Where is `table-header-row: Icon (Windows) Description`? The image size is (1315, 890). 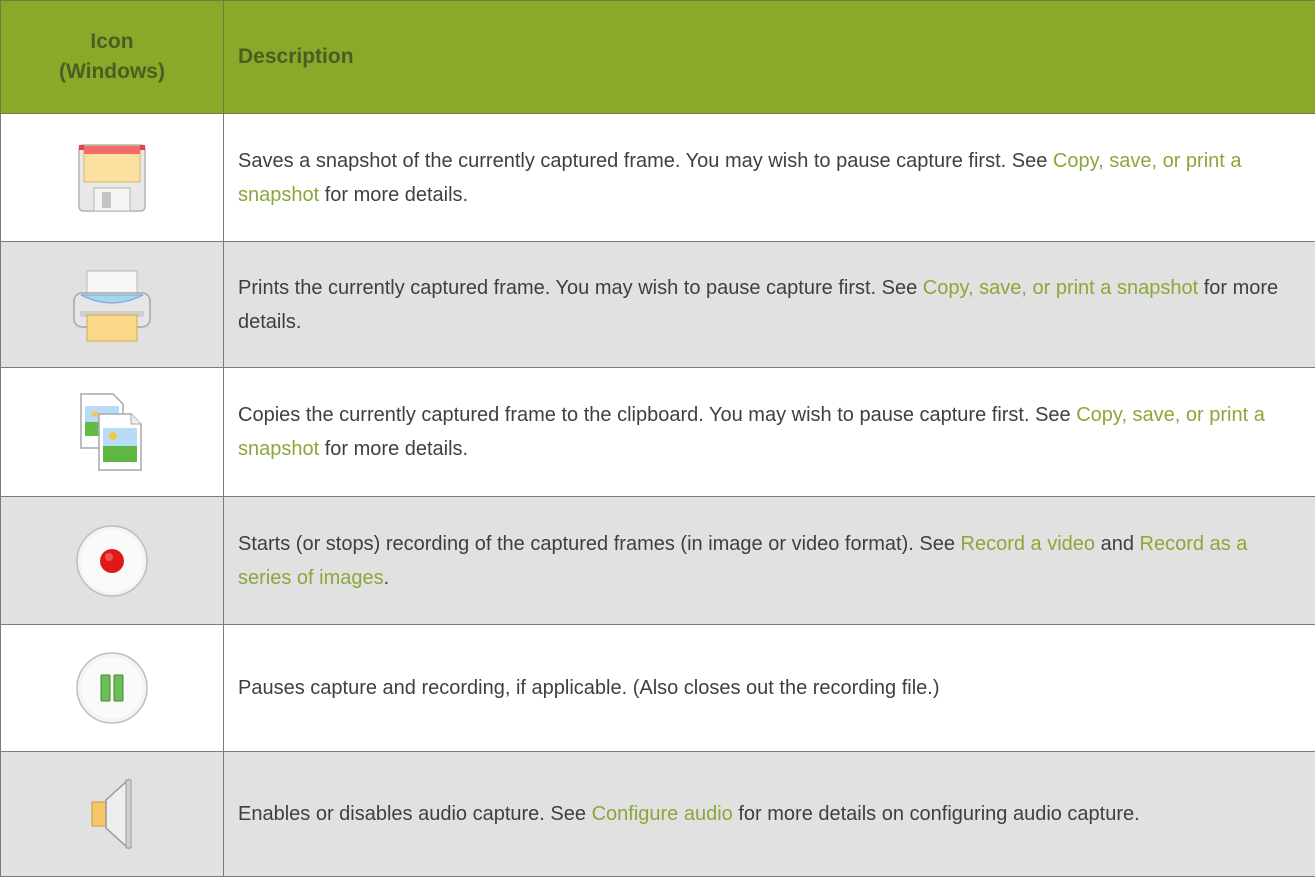
table-header-row: Icon (Windows) Description is located at coordinates (657, 57).